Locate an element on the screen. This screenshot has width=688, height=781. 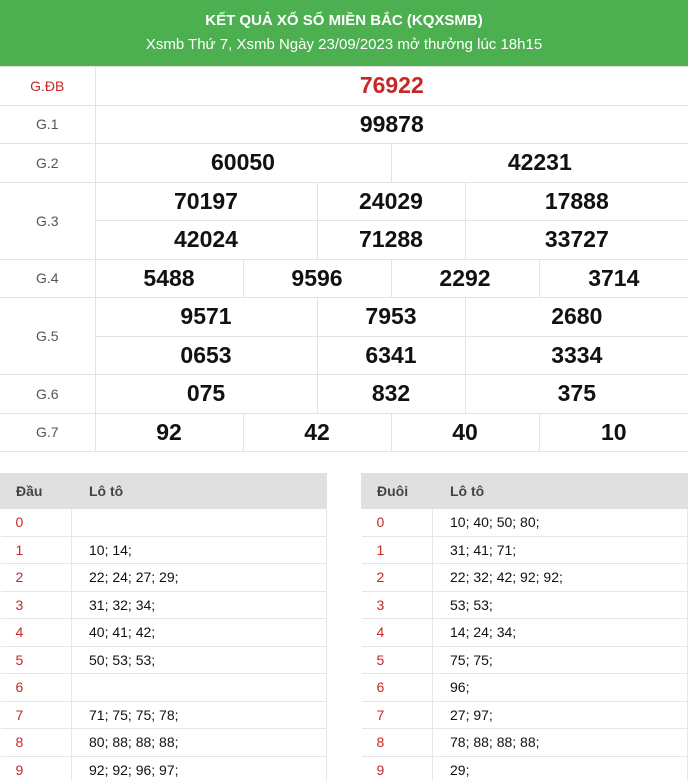
table-row: 1 10; 14; is located at coordinates (163, 550).